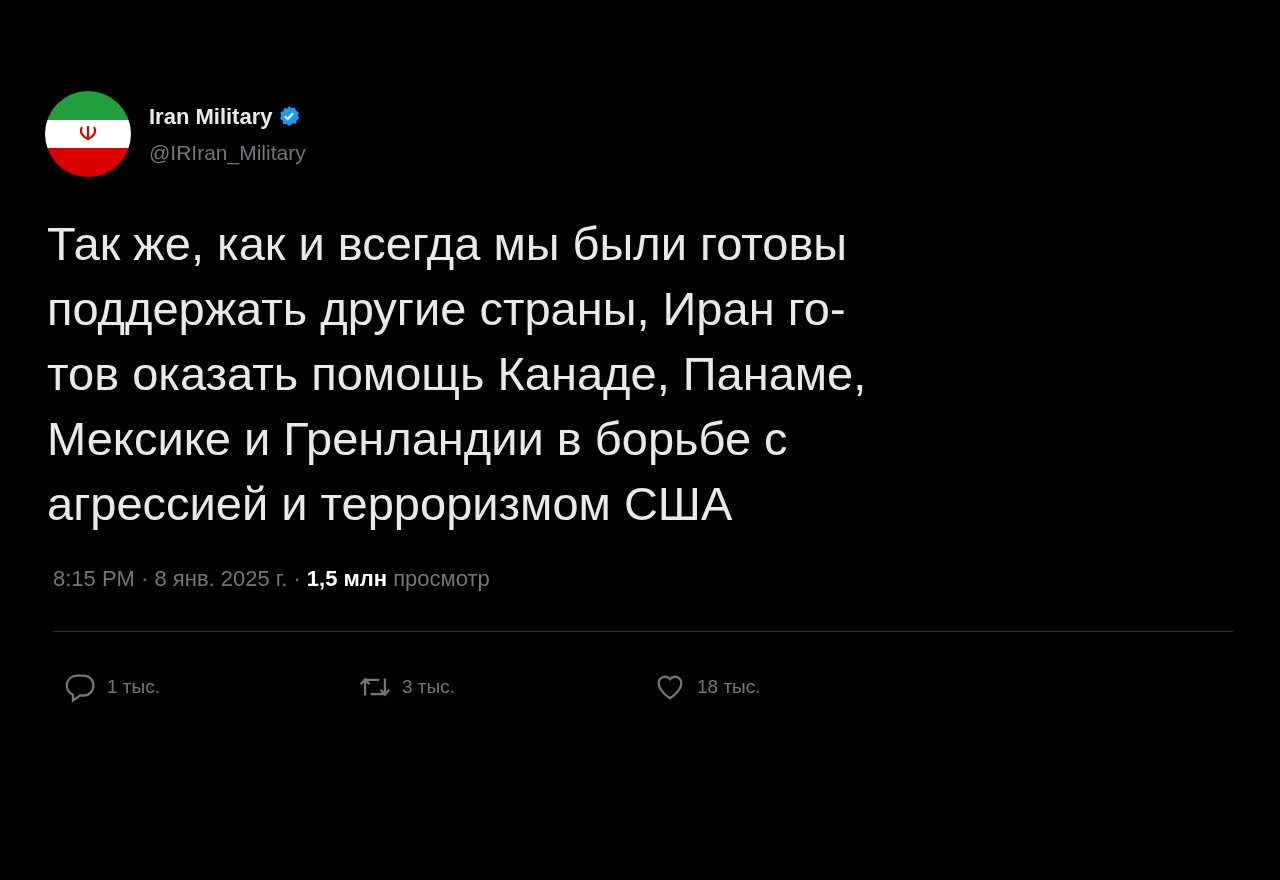 The height and width of the screenshot is (880, 1280). I want to click on action-count: 3 тыс., so click(428, 686).